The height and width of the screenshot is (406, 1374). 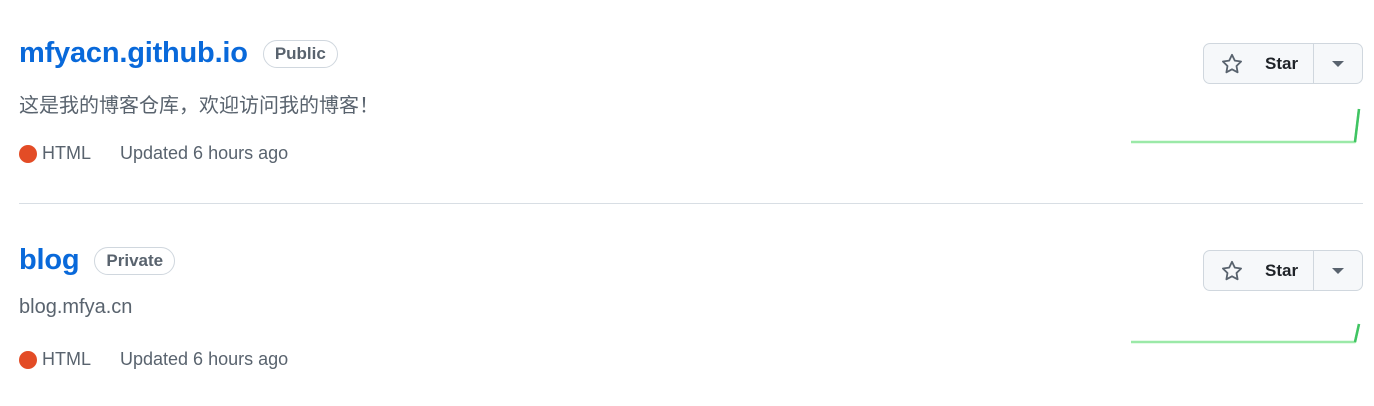 I want to click on visibility-badge: Public, so click(x=300, y=53).